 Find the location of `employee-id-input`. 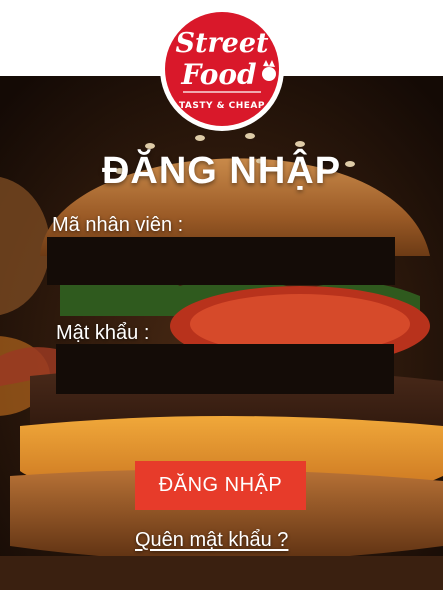

employee-id-input is located at coordinates (221, 261).